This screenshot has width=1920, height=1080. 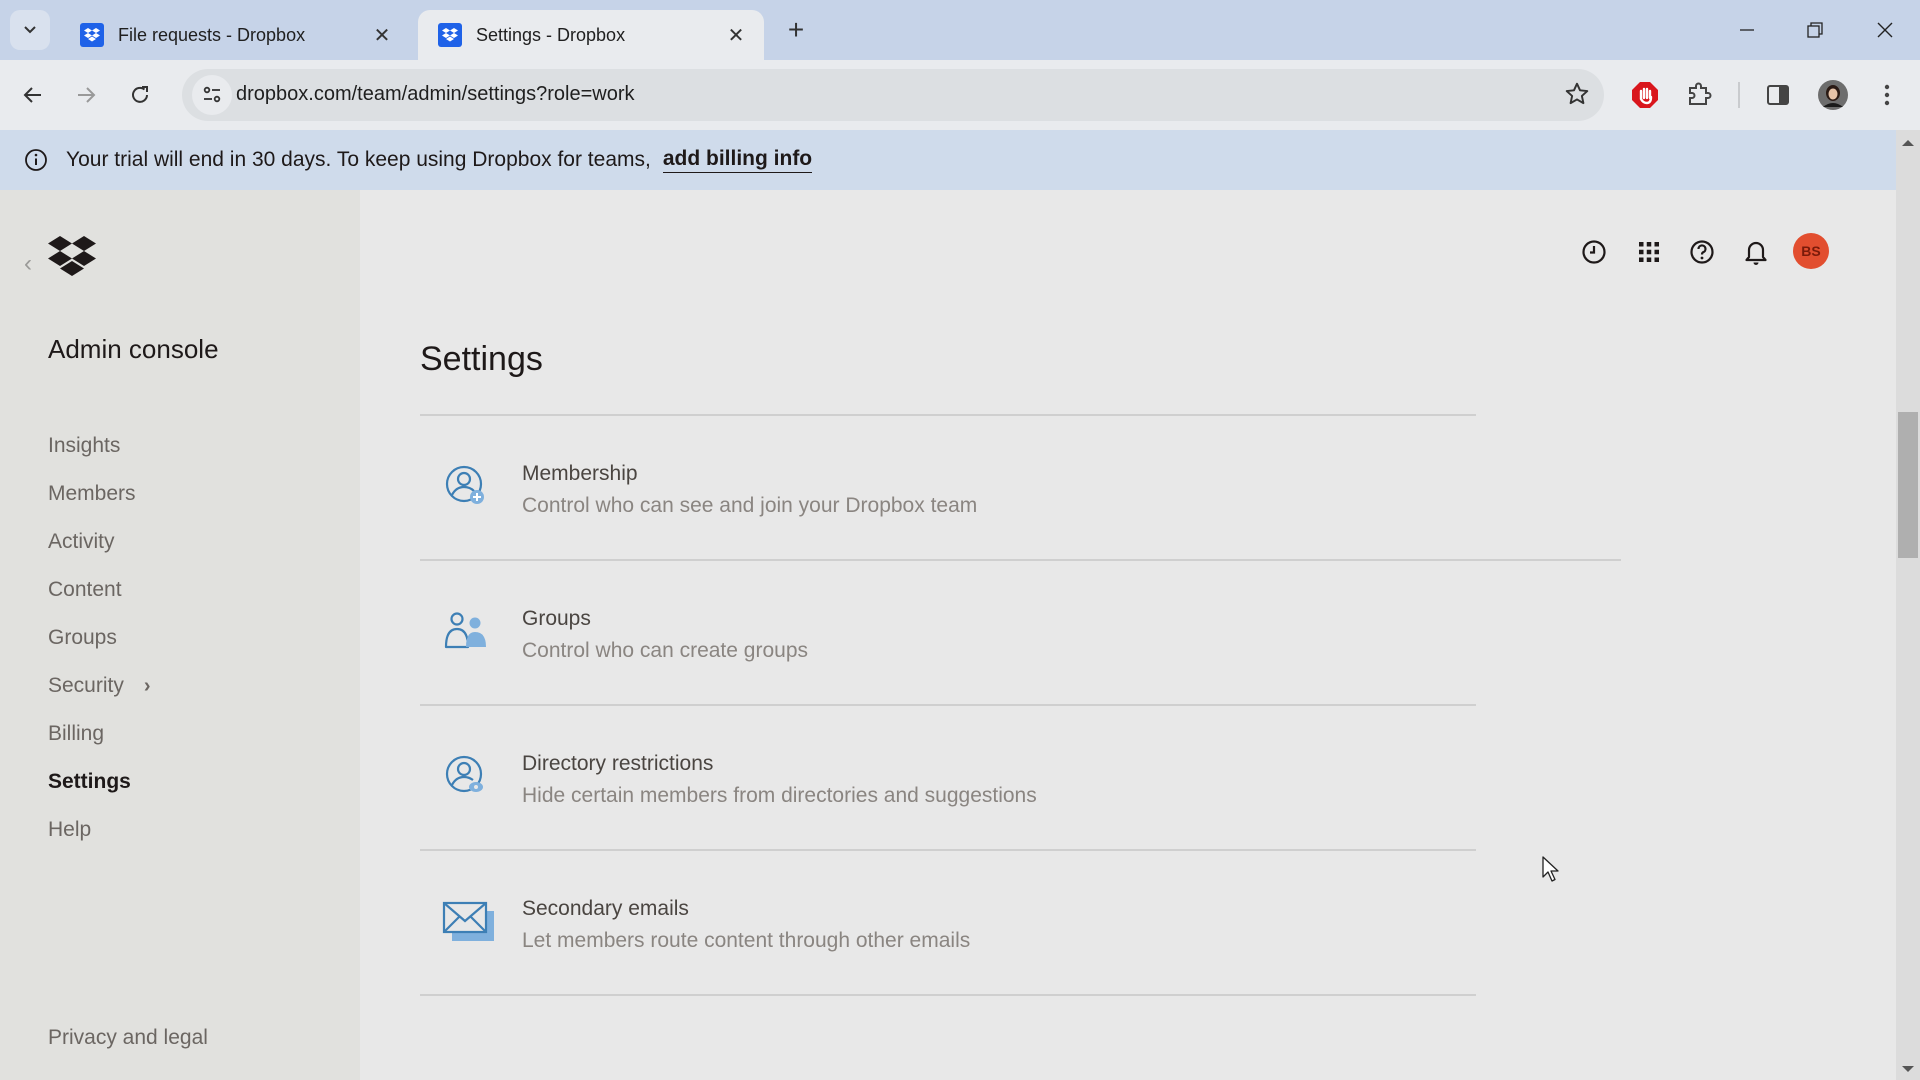 I want to click on close-icon, so click(x=1885, y=30).